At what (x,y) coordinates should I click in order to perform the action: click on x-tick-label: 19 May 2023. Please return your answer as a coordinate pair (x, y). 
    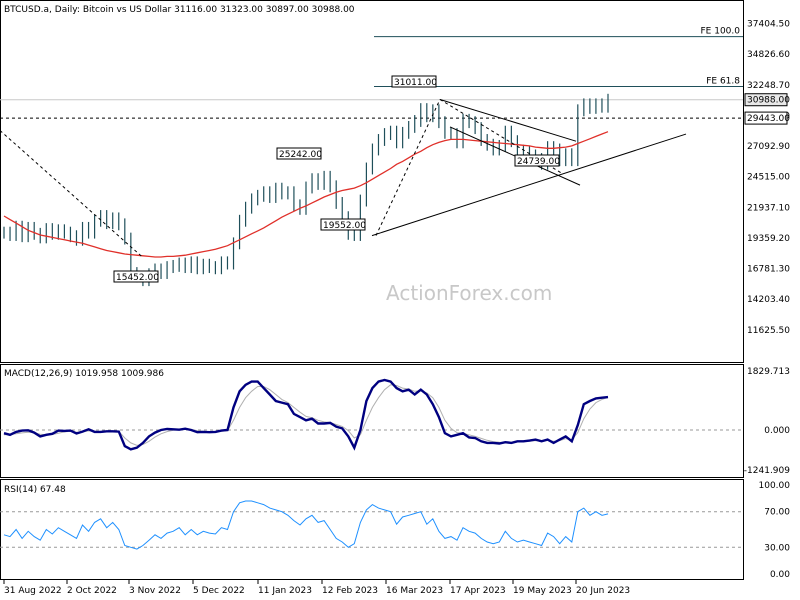
    Looking at the image, I should click on (542, 591).